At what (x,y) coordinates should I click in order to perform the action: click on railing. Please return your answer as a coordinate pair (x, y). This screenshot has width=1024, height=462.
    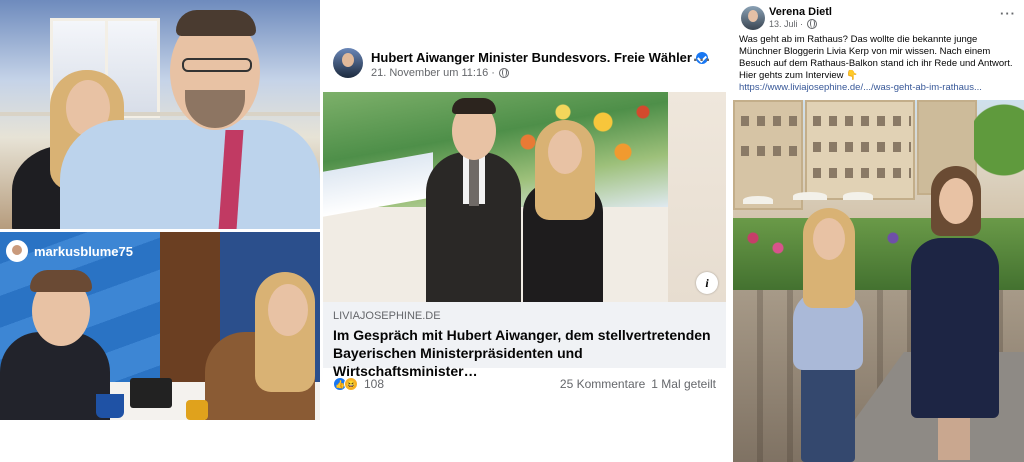
    Looking at the image, I should click on (160, 114).